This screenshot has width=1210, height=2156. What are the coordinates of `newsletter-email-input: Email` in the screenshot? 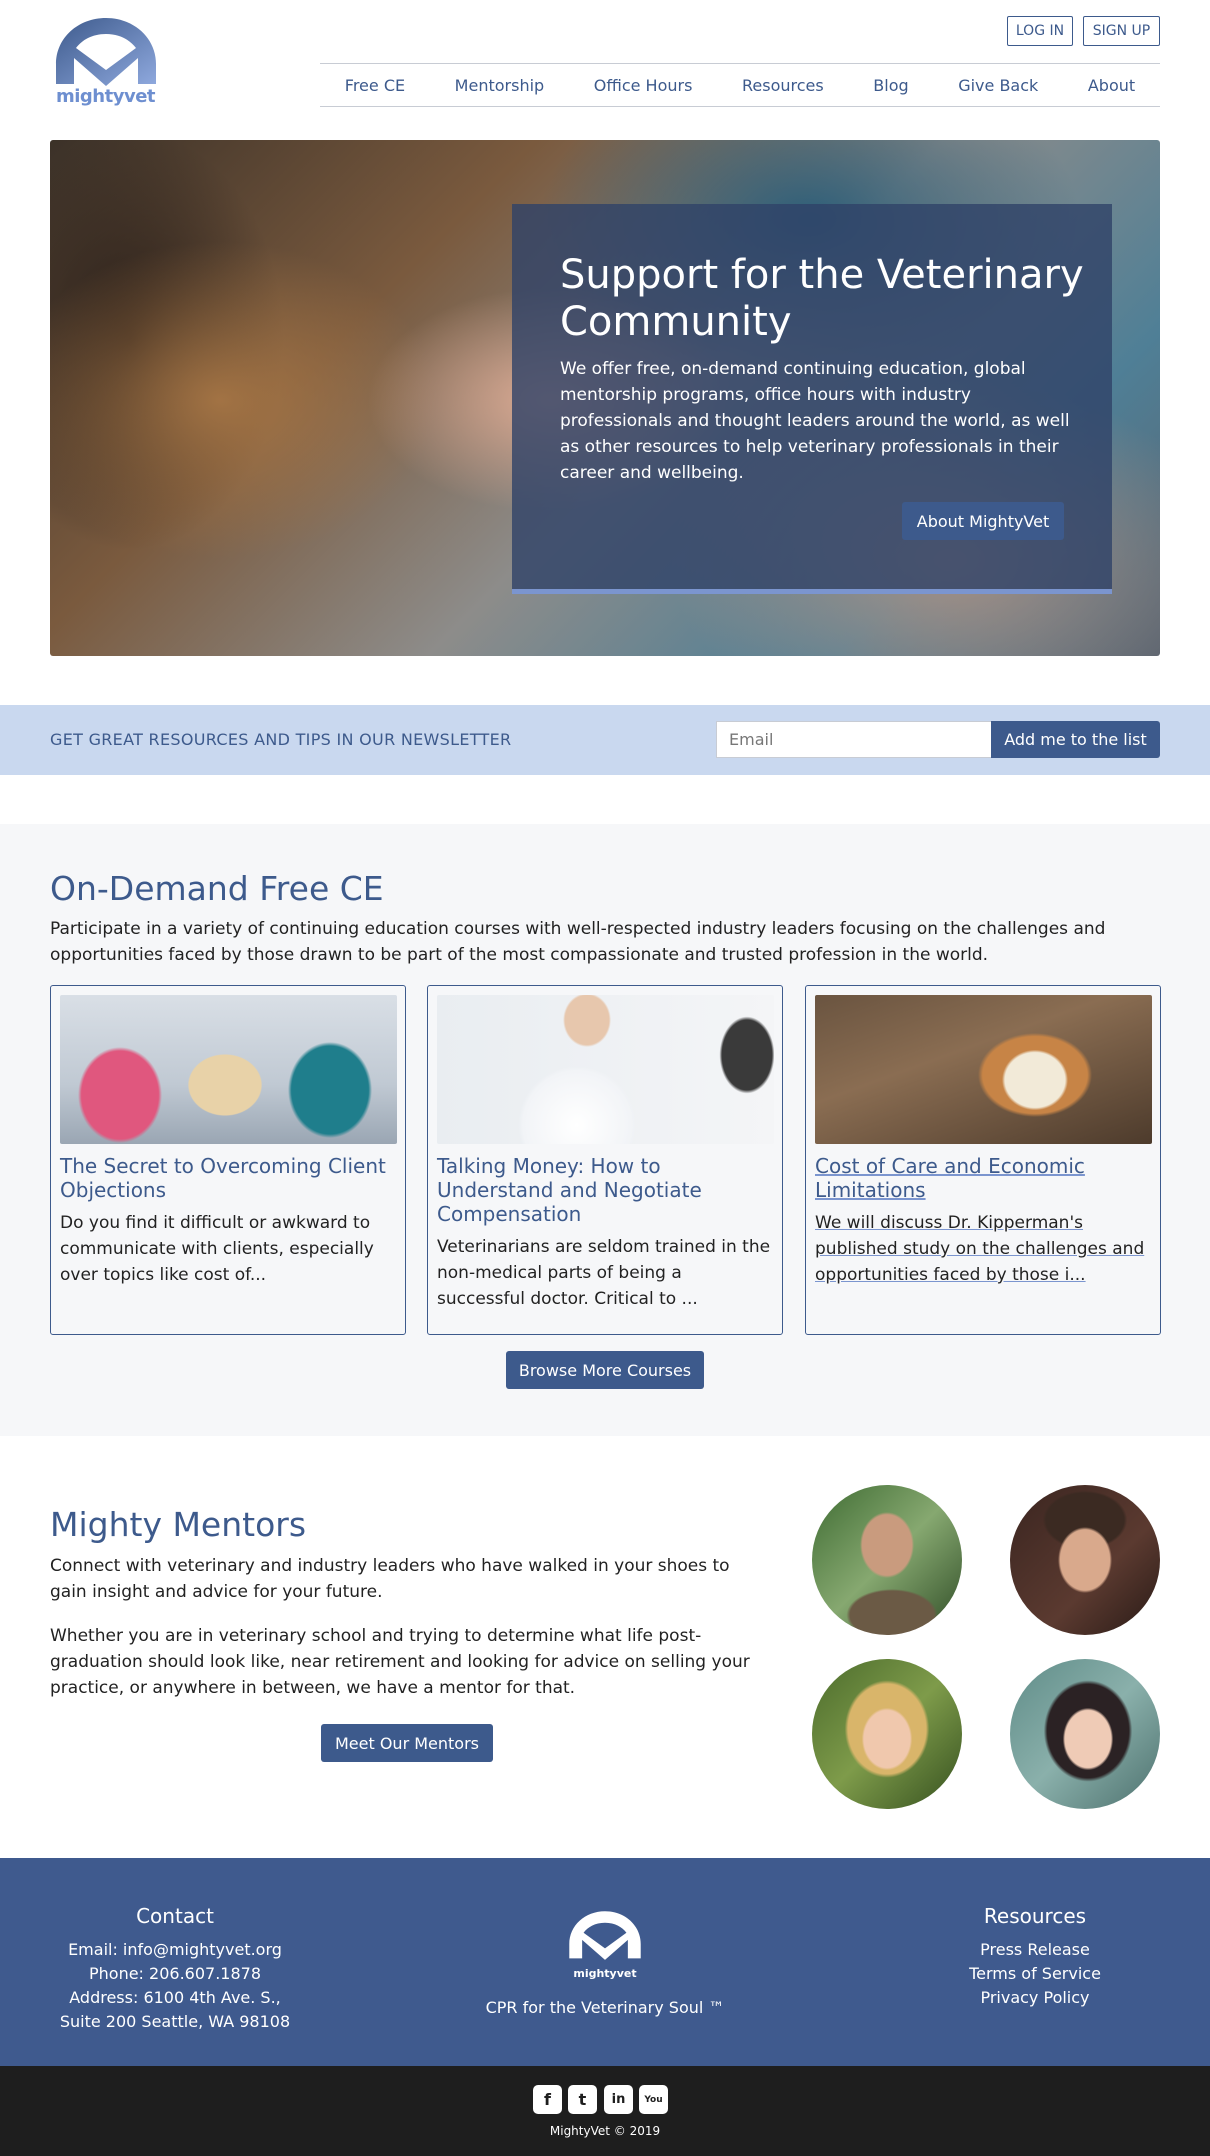 It's located at (854, 739).